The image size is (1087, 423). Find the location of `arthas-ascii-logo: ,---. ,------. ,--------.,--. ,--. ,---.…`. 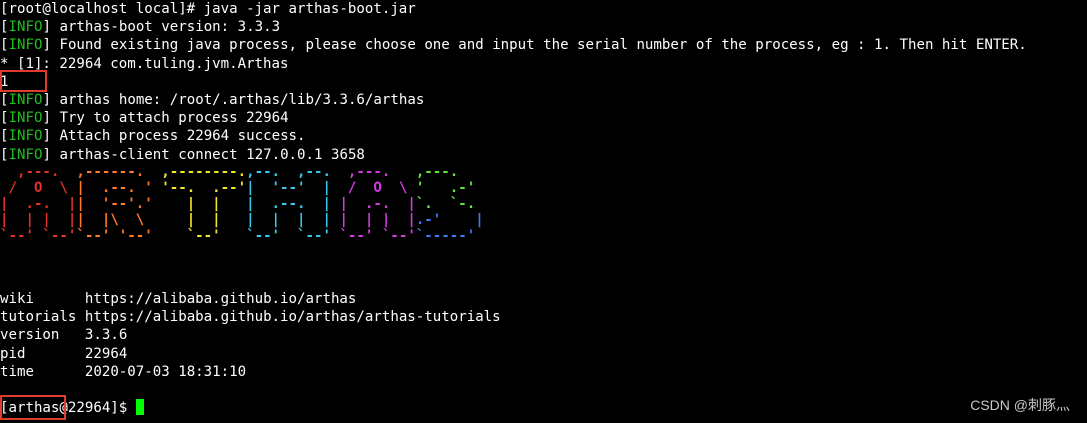

arthas-ascii-logo: ,---. ,------. ,--------.,--. ,--. ,---.… is located at coordinates (246, 204).